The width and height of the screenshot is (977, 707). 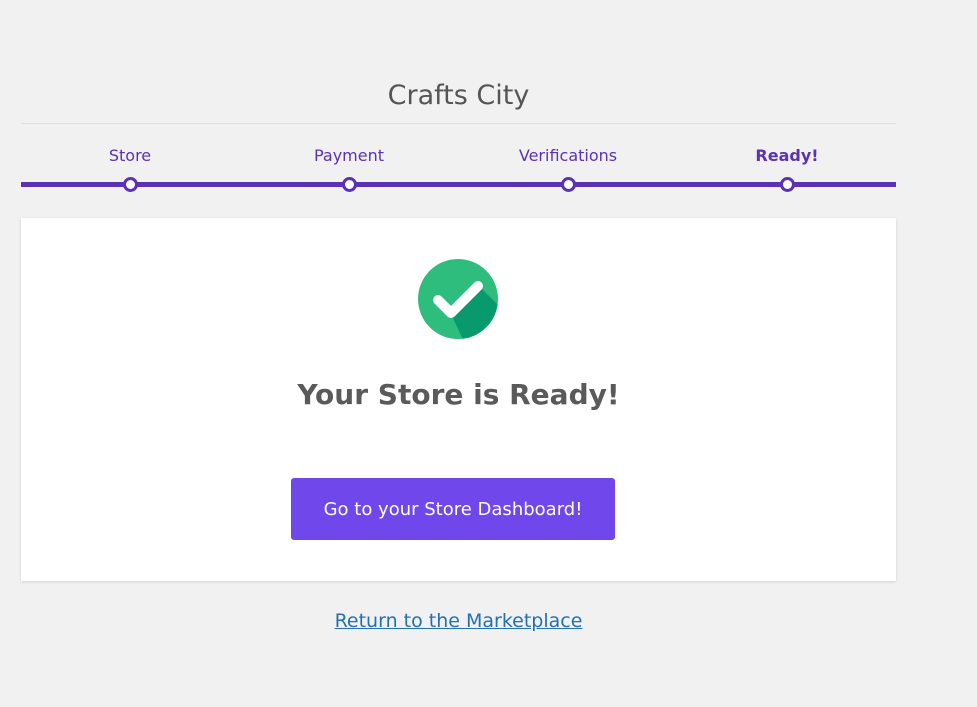 What do you see at coordinates (349, 155) in the screenshot?
I see `step-label-payment: Payment` at bounding box center [349, 155].